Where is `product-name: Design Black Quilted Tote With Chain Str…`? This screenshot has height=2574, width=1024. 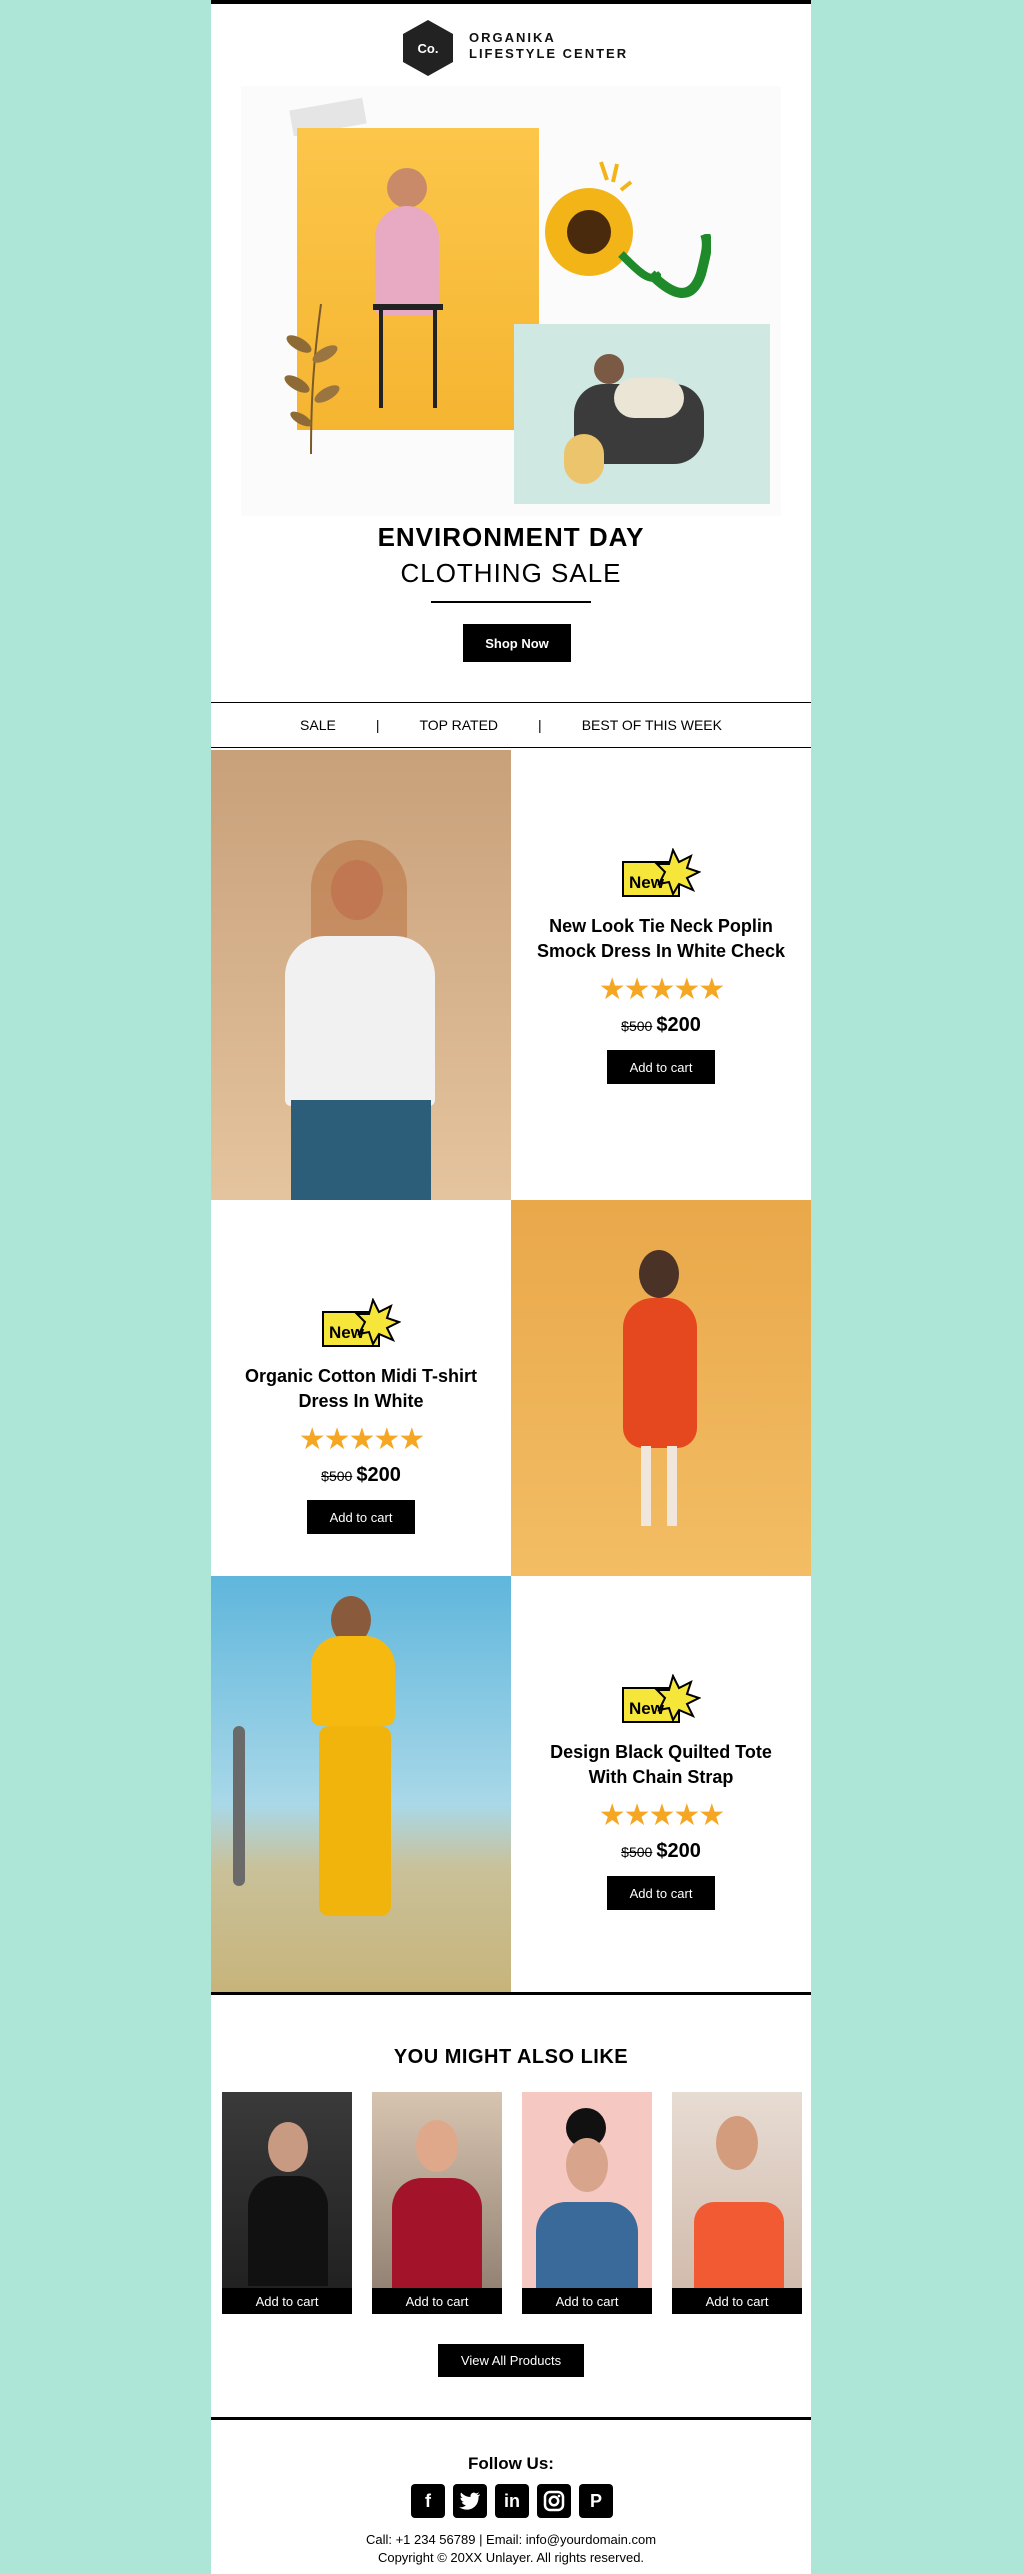
product-name: Design Black Quilted Tote With Chain Str… is located at coordinates (661, 1765).